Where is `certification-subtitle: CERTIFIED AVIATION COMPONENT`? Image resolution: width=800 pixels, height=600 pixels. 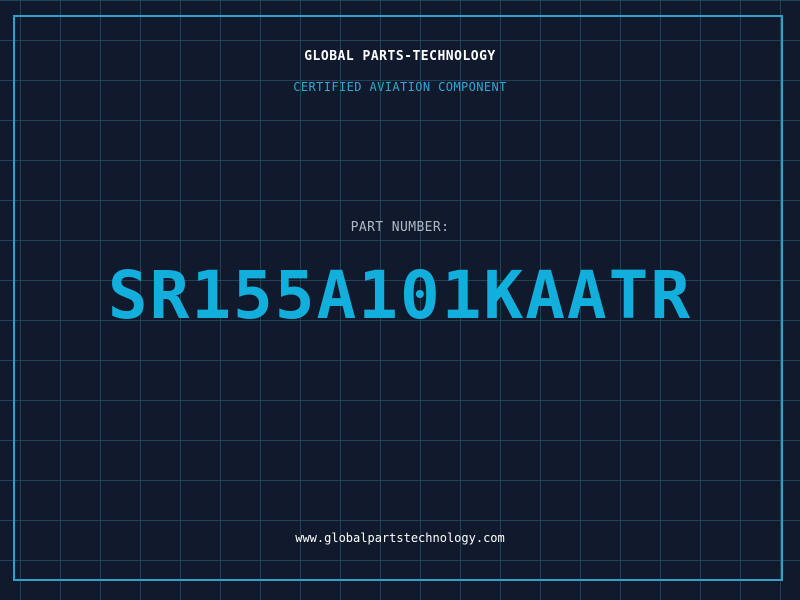 certification-subtitle: CERTIFIED AVIATION COMPONENT is located at coordinates (400, 87).